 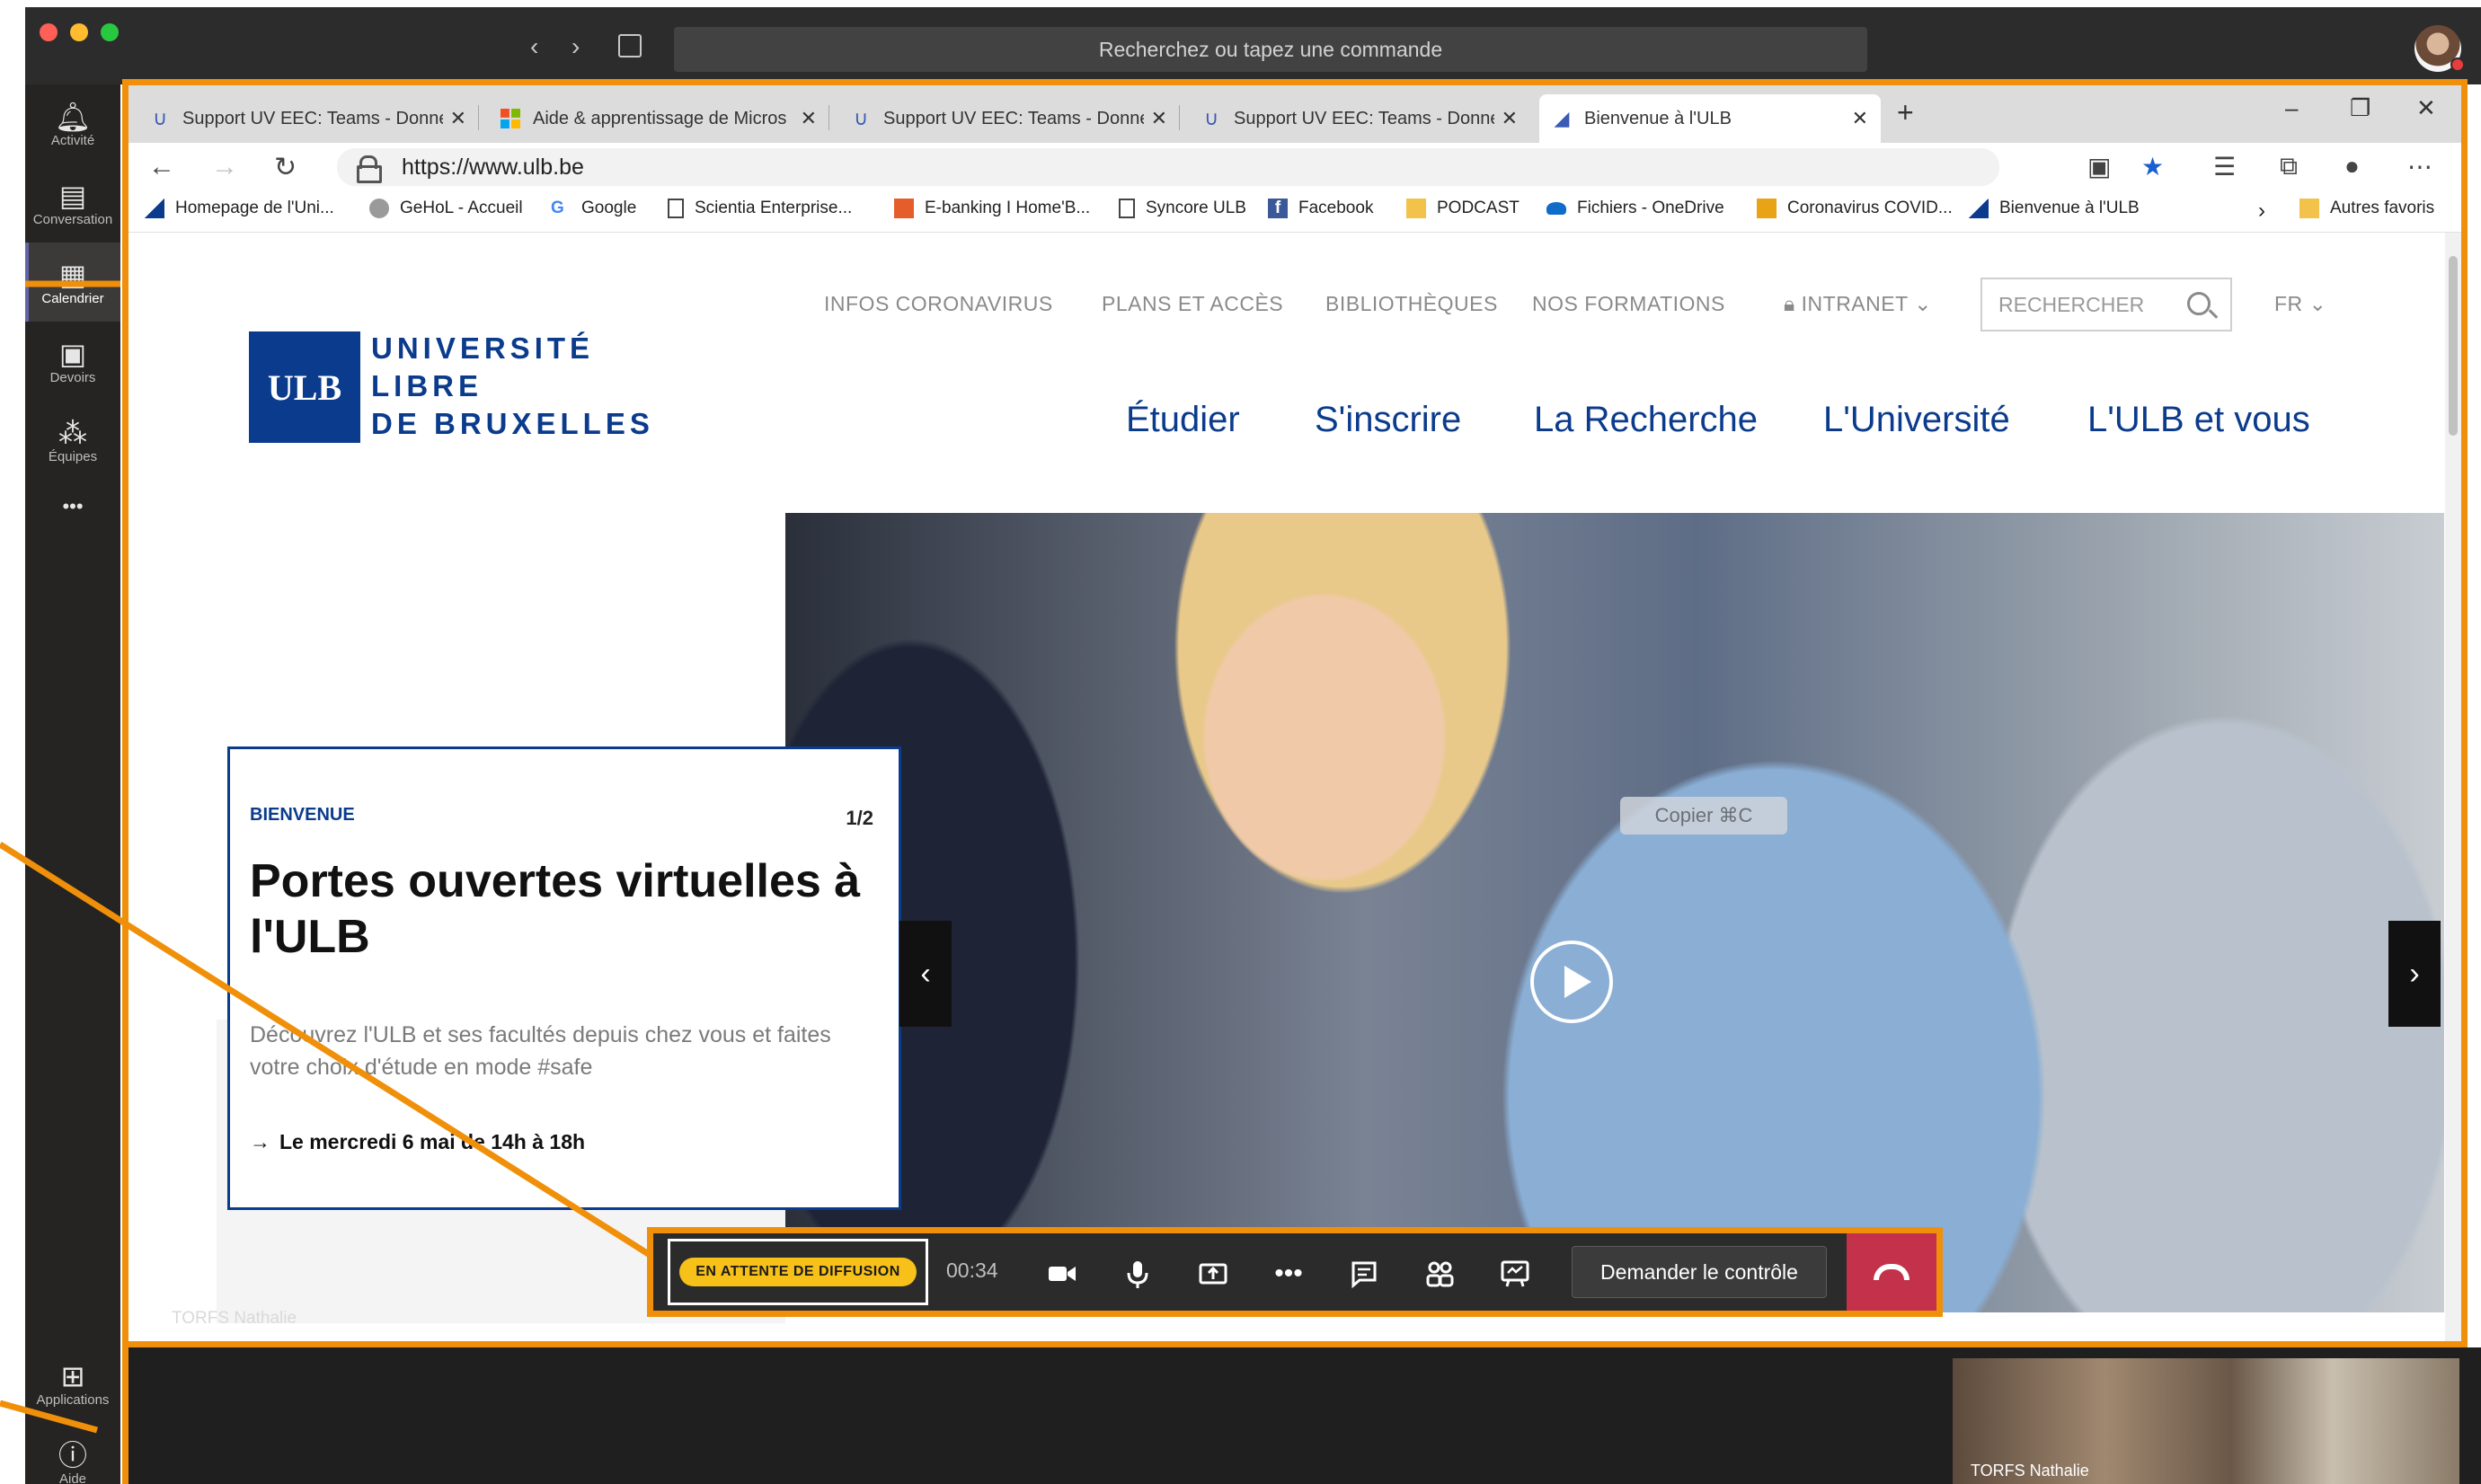 I want to click on nav-link-intranet: 🔒︎ INTRANET ⌄, so click(x=1858, y=304).